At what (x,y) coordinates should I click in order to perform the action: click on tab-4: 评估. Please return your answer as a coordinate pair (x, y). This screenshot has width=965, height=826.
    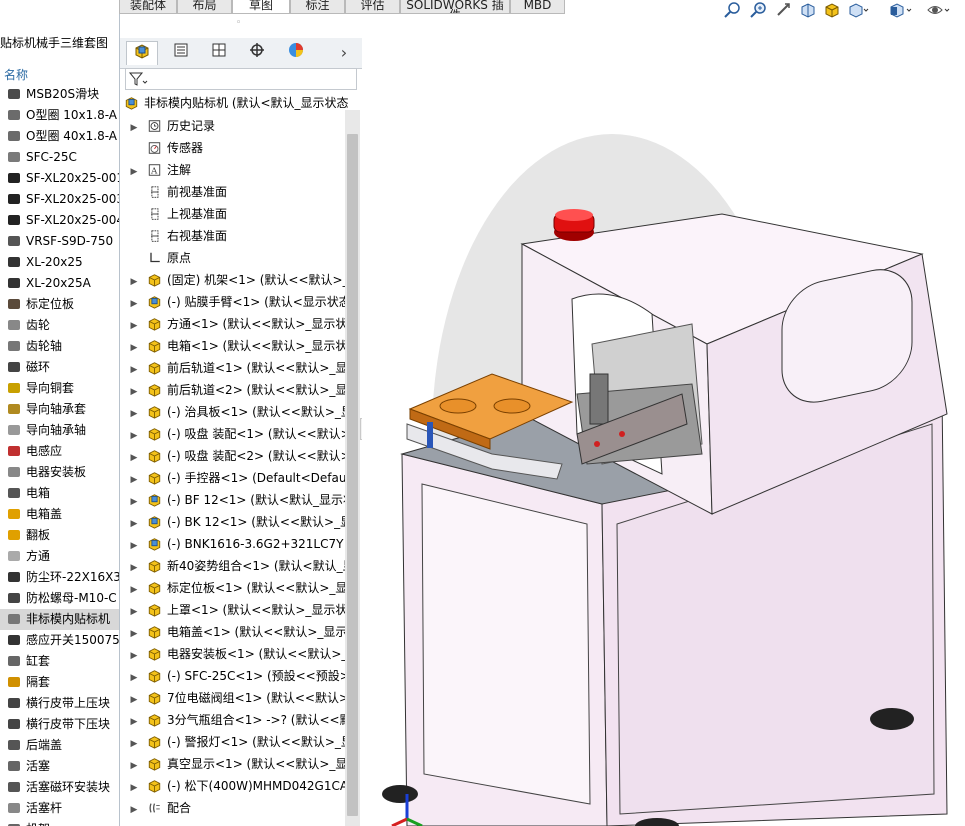
    Looking at the image, I should click on (372, 7).